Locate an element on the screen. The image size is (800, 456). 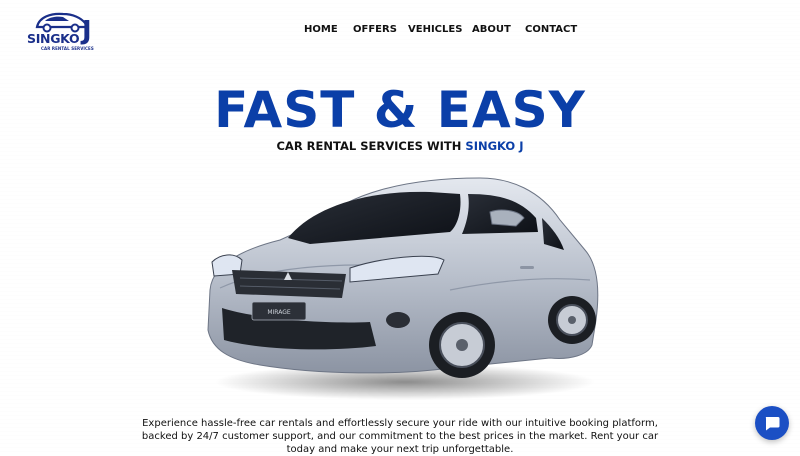
hero-subtitle: CAR RENTAL SERVICES WITH SINGKO J is located at coordinates (400, 146).